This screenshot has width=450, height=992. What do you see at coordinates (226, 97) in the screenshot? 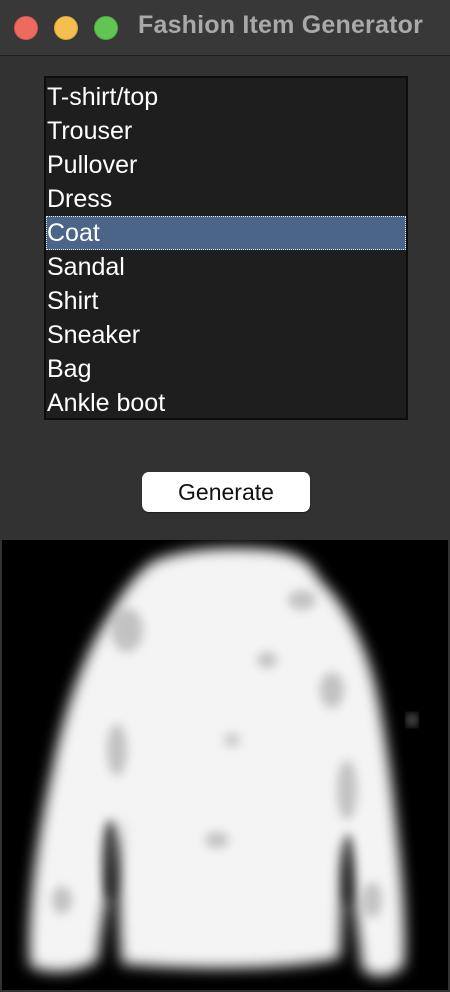
I see `list-item-tshirt-top: T-shirt/top` at bounding box center [226, 97].